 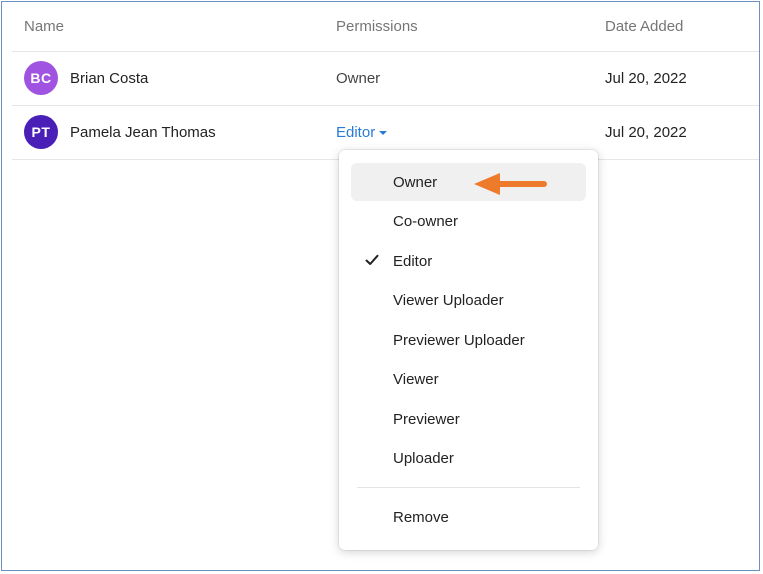 What do you see at coordinates (644, 26) in the screenshot?
I see `date-added-column-header: Date Added` at bounding box center [644, 26].